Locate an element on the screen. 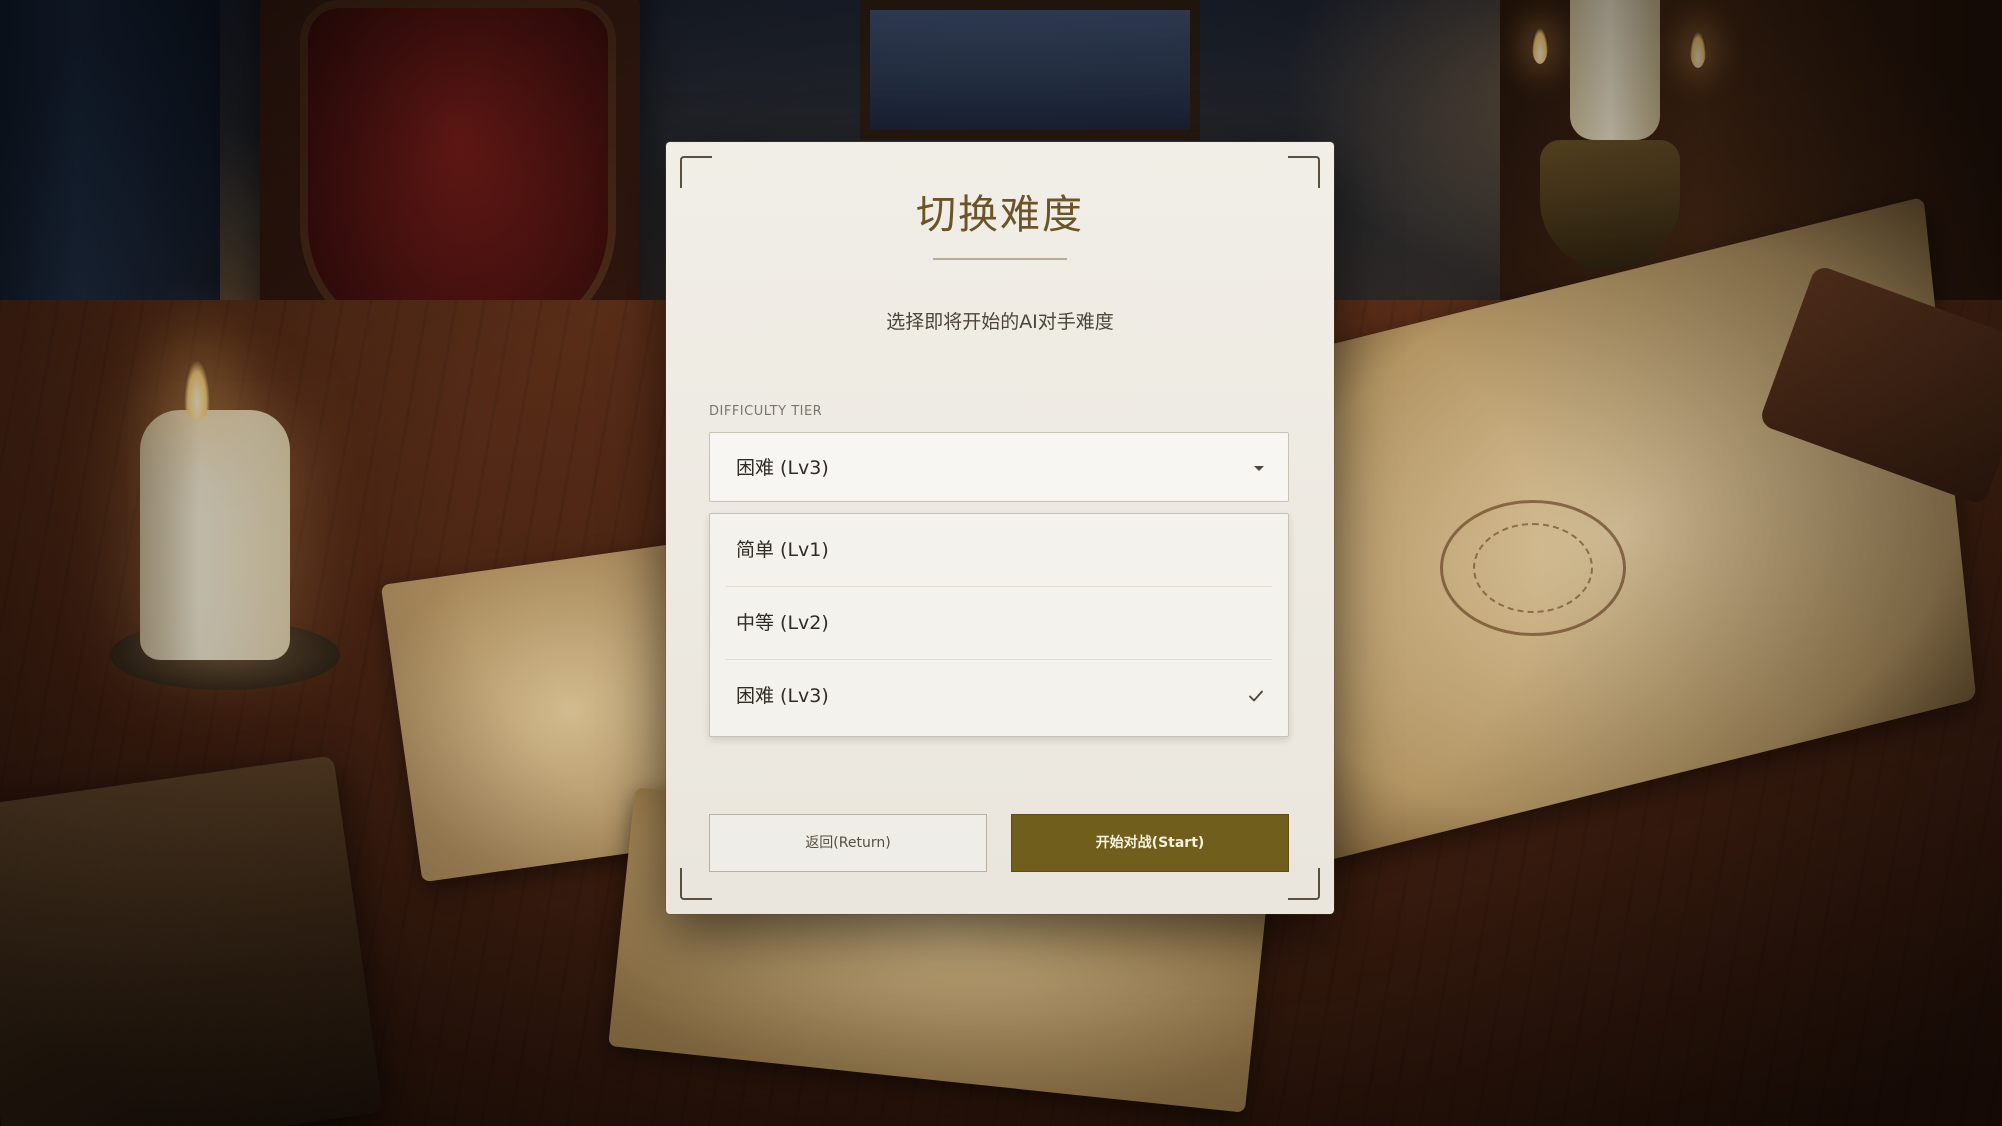  title-divider is located at coordinates (1000, 259).